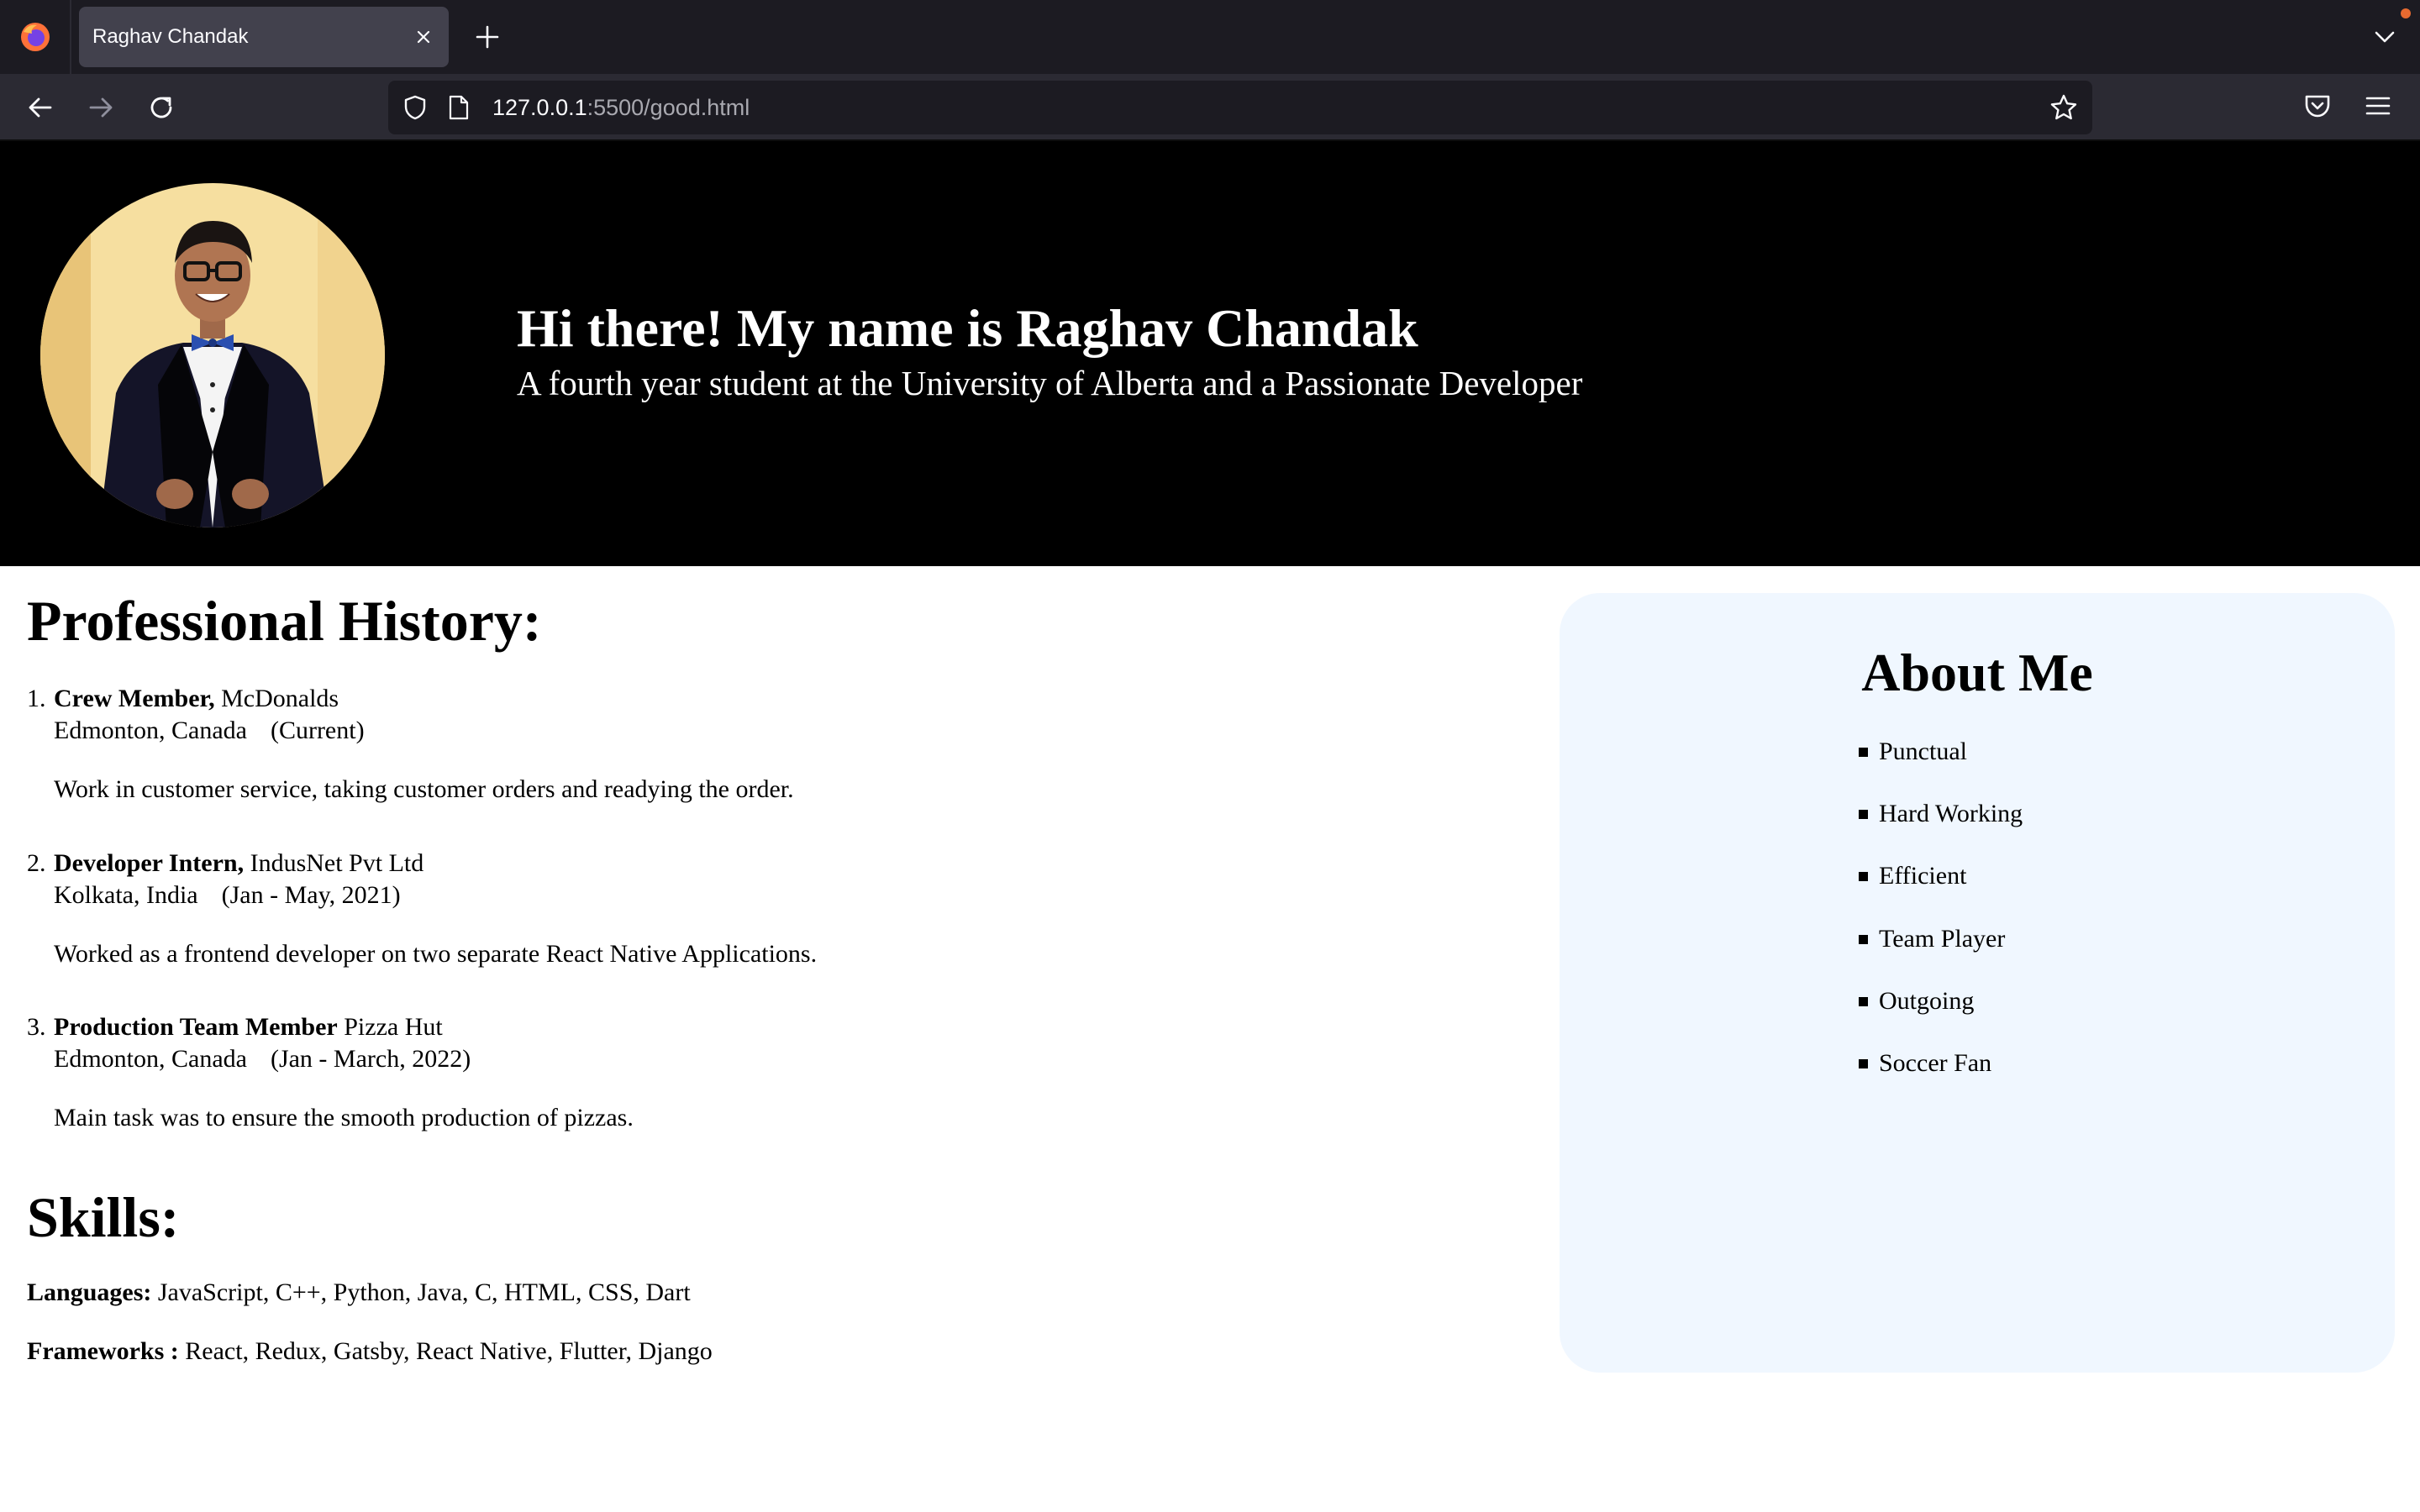 This screenshot has width=2420, height=1512. What do you see at coordinates (1977, 672) in the screenshot?
I see `about-me-heading: About Me` at bounding box center [1977, 672].